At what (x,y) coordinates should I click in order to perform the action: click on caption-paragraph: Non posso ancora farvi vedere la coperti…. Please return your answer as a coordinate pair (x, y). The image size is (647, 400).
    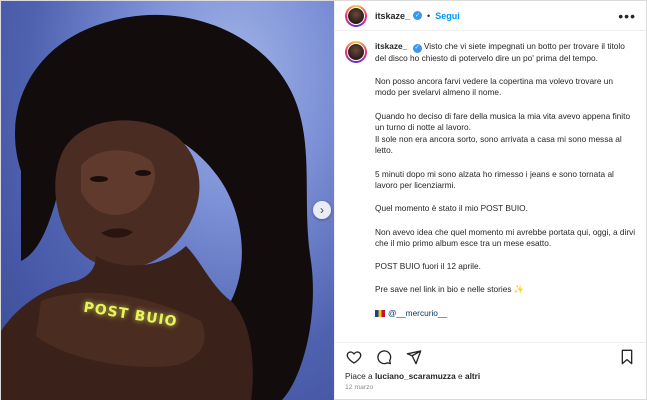
    Looking at the image, I should click on (505, 87).